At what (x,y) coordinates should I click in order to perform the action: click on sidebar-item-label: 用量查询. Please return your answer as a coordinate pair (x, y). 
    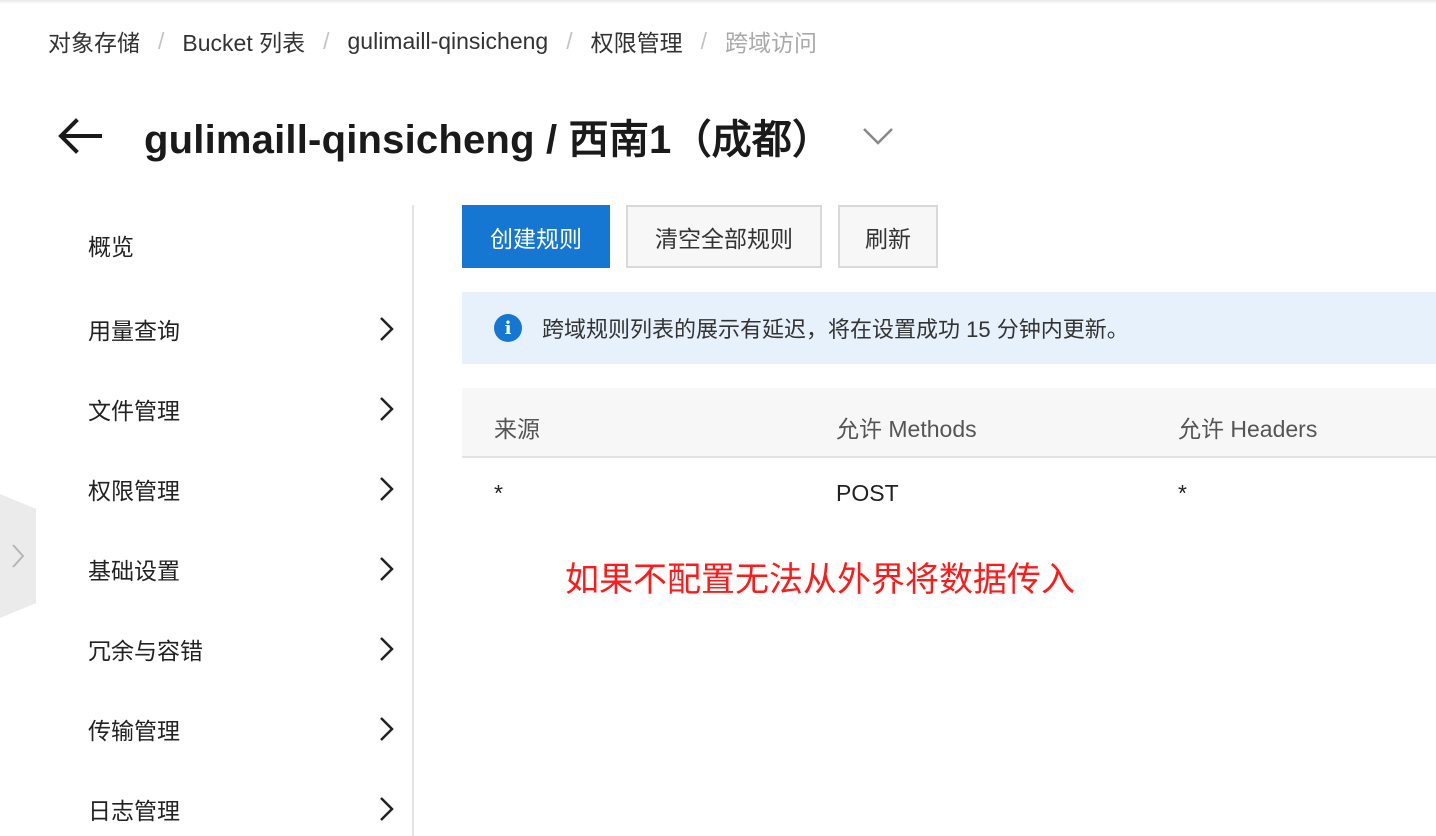
    Looking at the image, I should click on (134, 331).